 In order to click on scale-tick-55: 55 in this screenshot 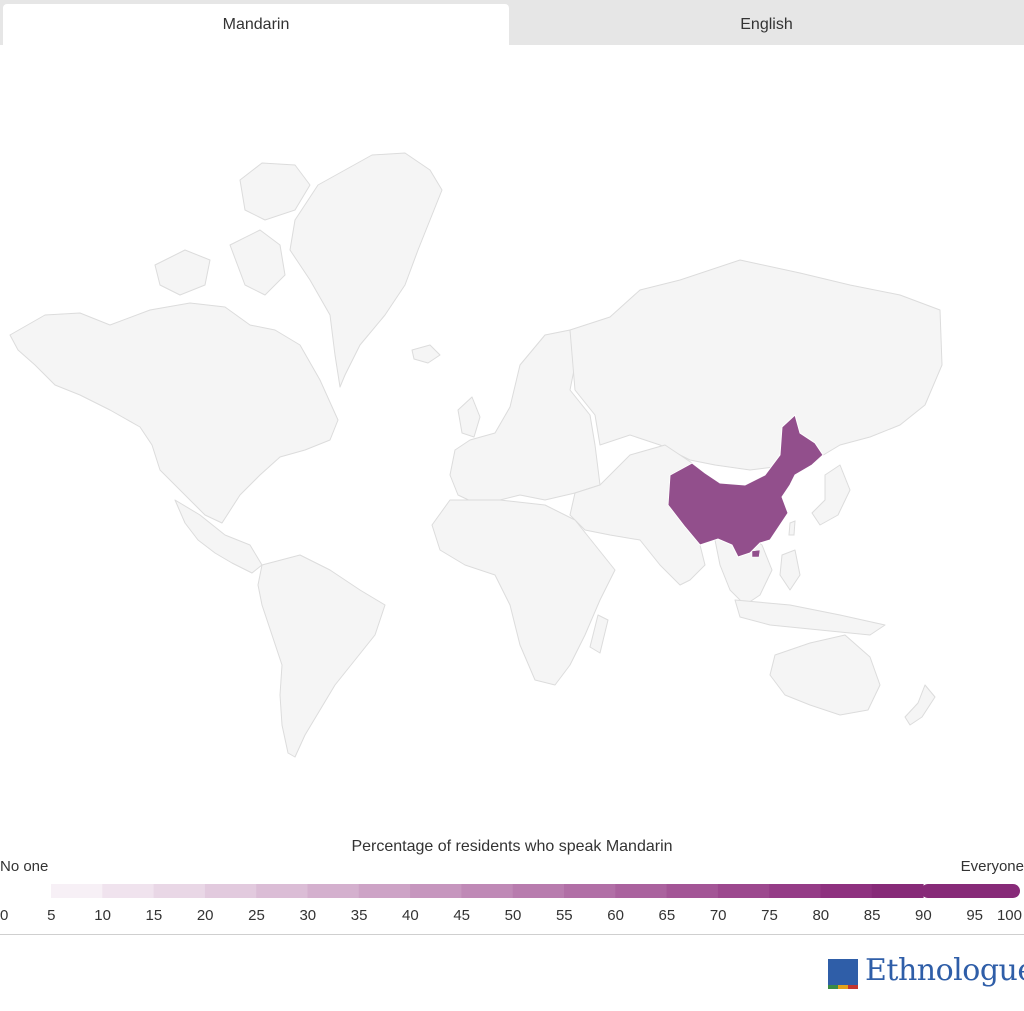, I will do `click(564, 915)`.